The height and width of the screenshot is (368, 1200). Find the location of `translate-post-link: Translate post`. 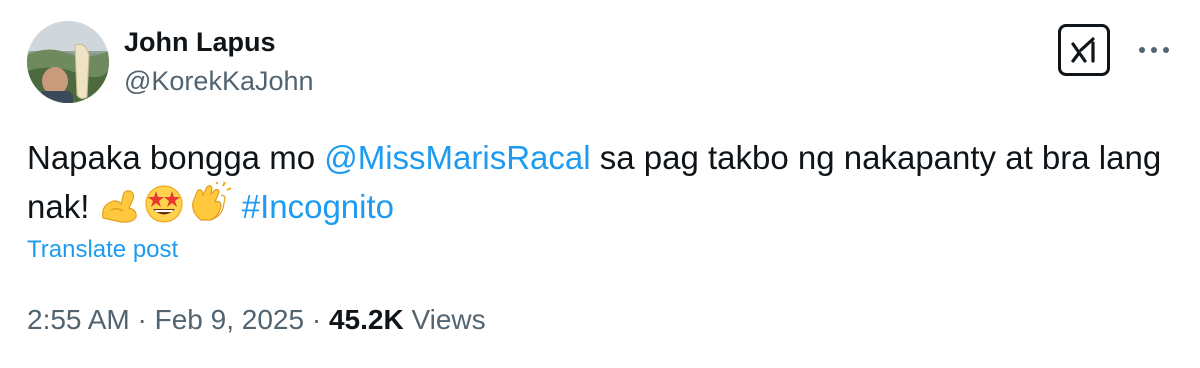

translate-post-link: Translate post is located at coordinates (102, 250).